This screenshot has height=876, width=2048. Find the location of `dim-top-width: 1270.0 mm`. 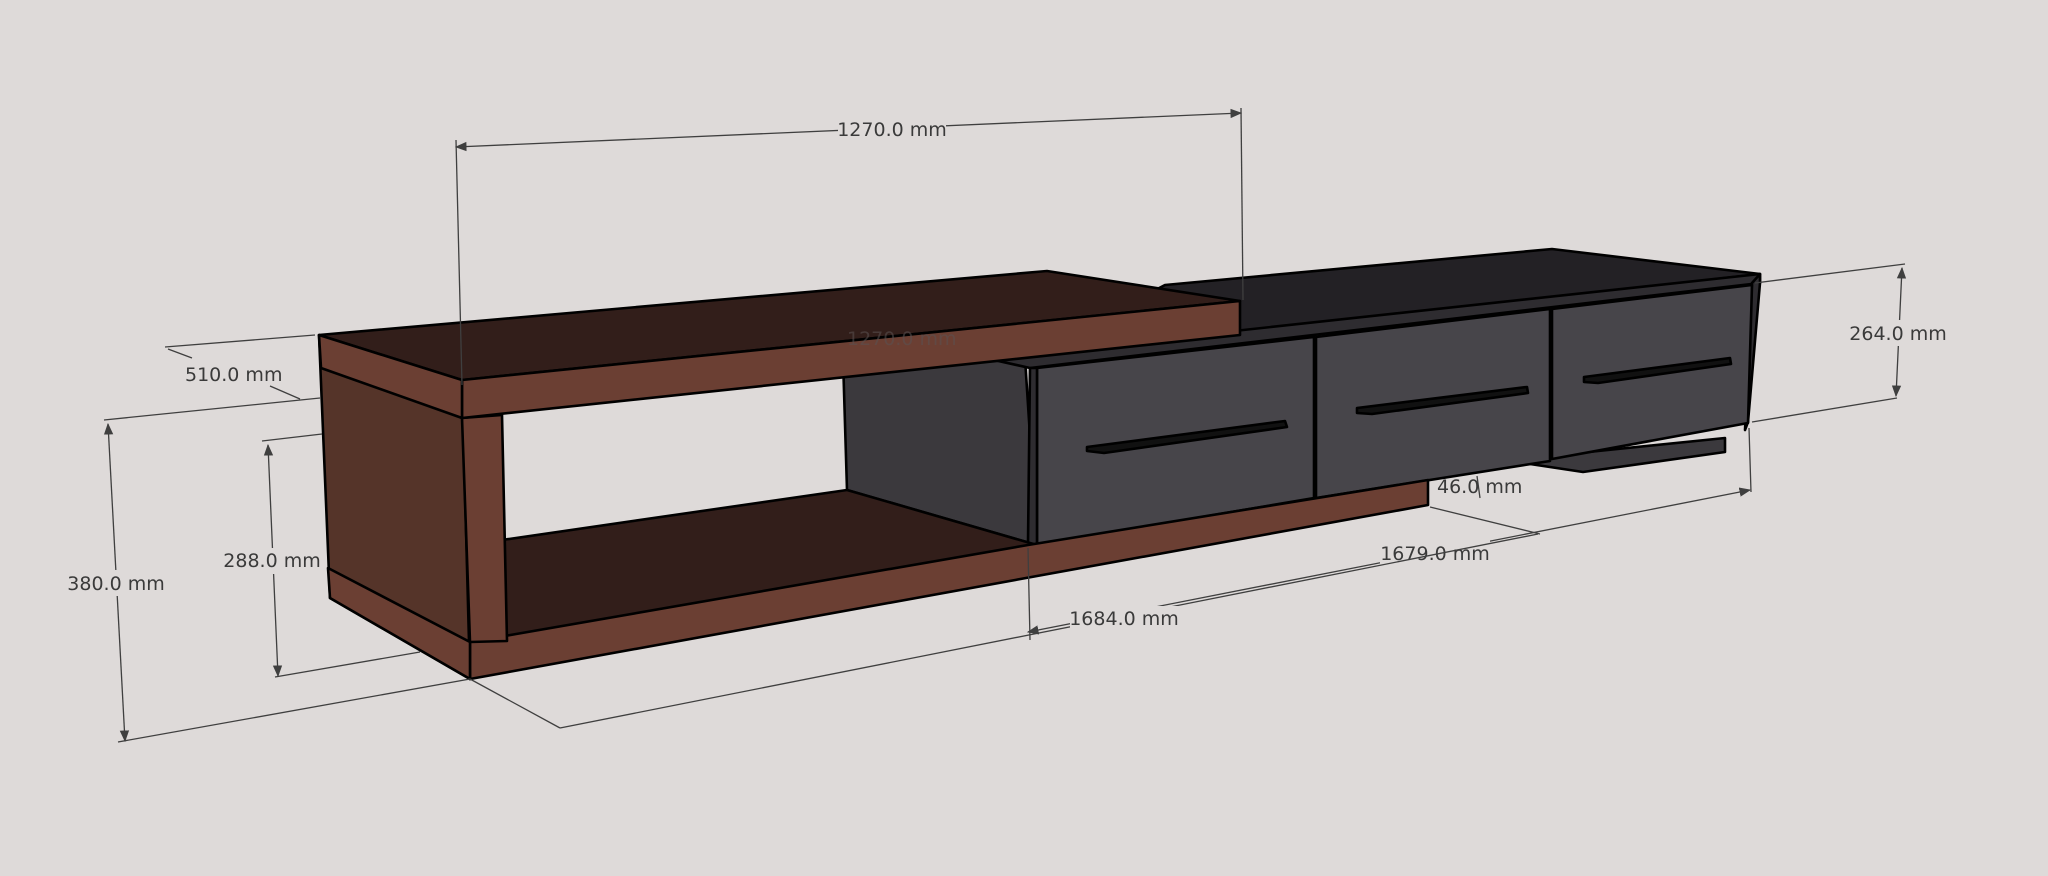

dim-top-width: 1270.0 mm is located at coordinates (892, 130).